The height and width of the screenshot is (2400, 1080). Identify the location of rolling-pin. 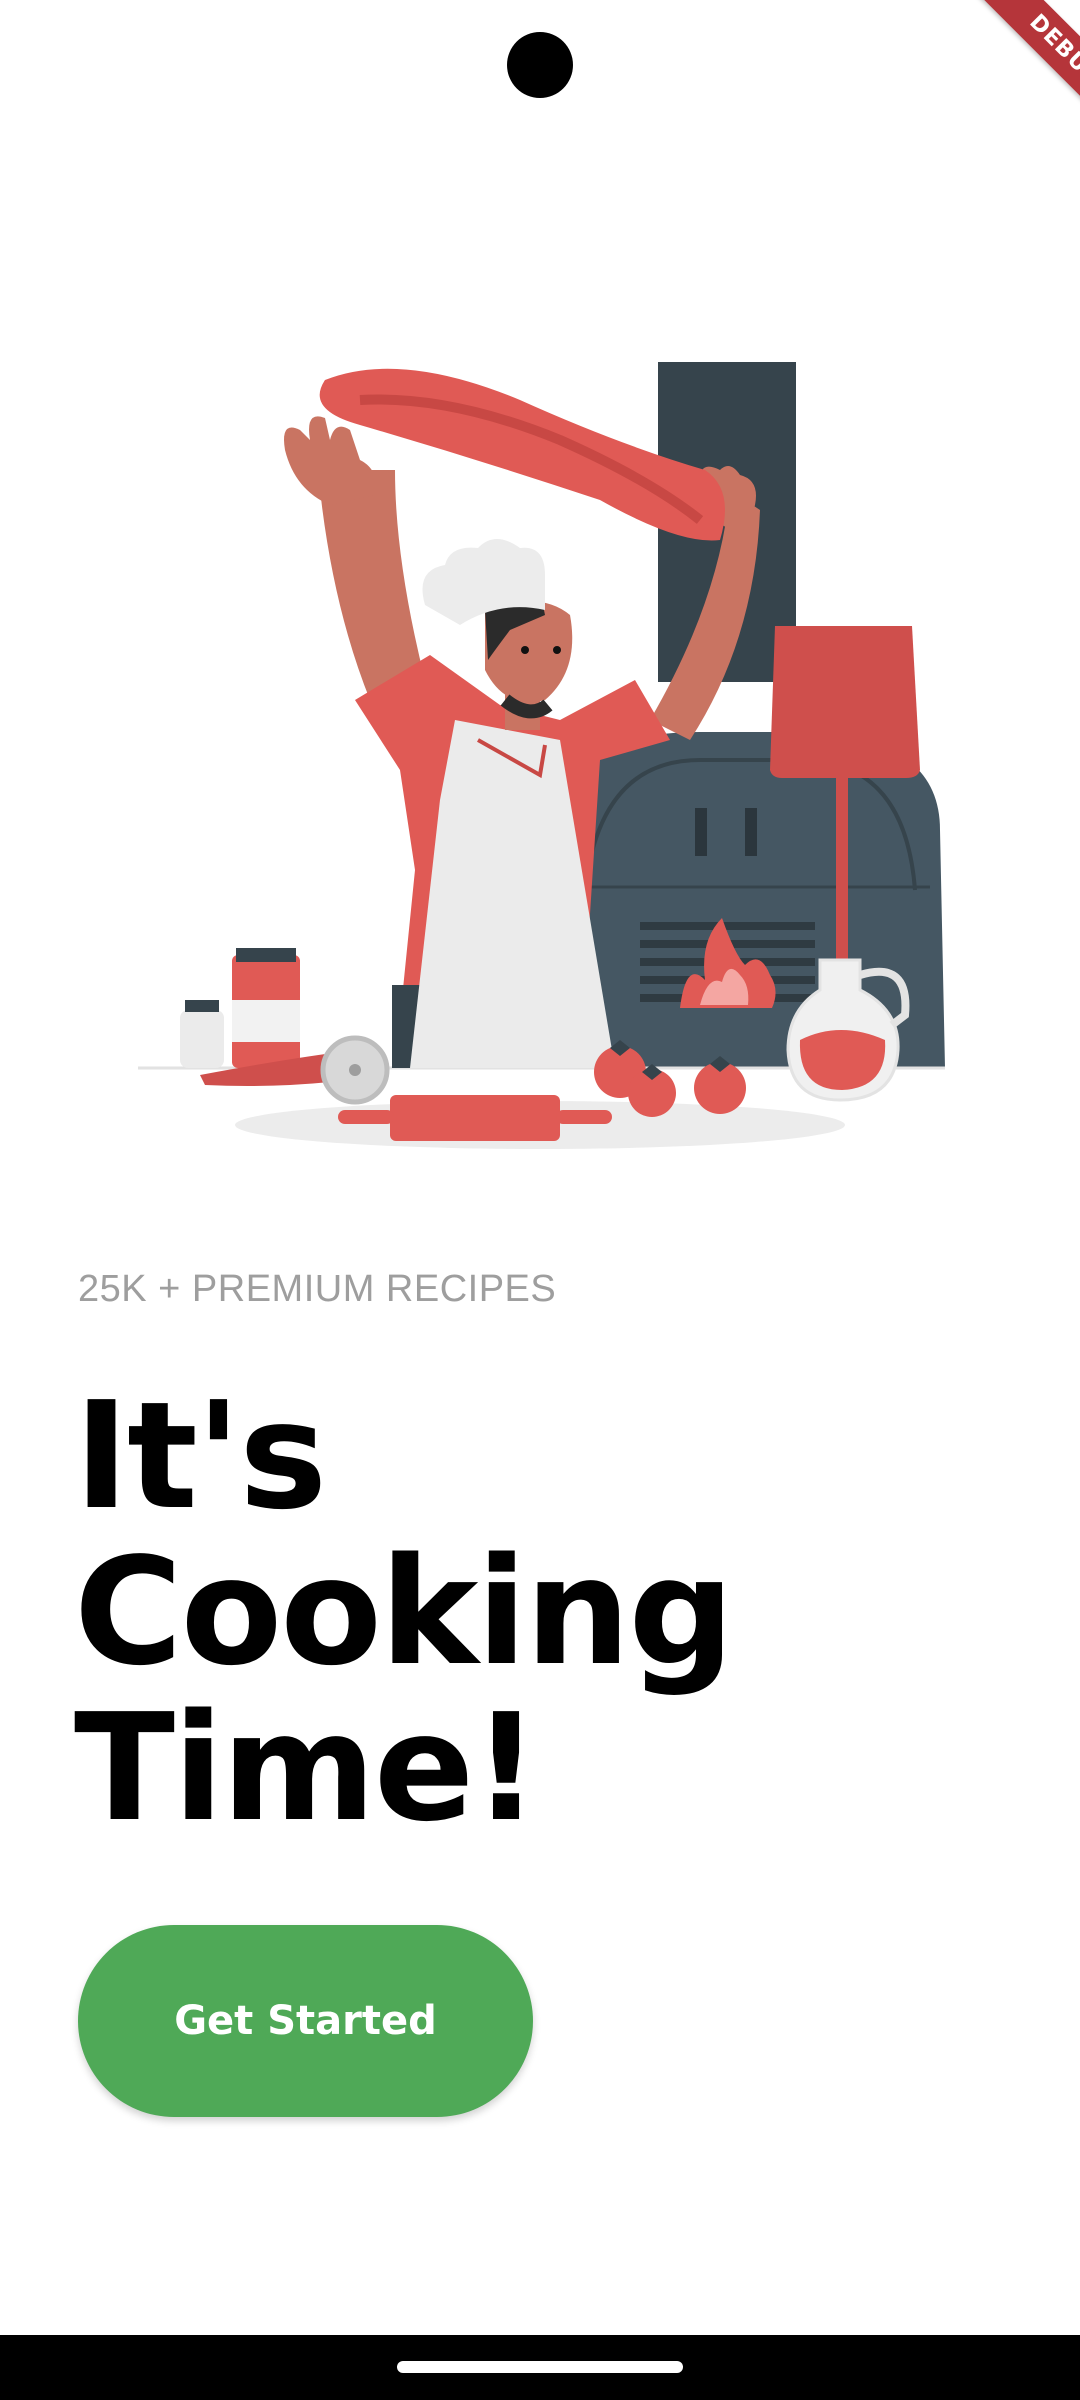
(475, 1118).